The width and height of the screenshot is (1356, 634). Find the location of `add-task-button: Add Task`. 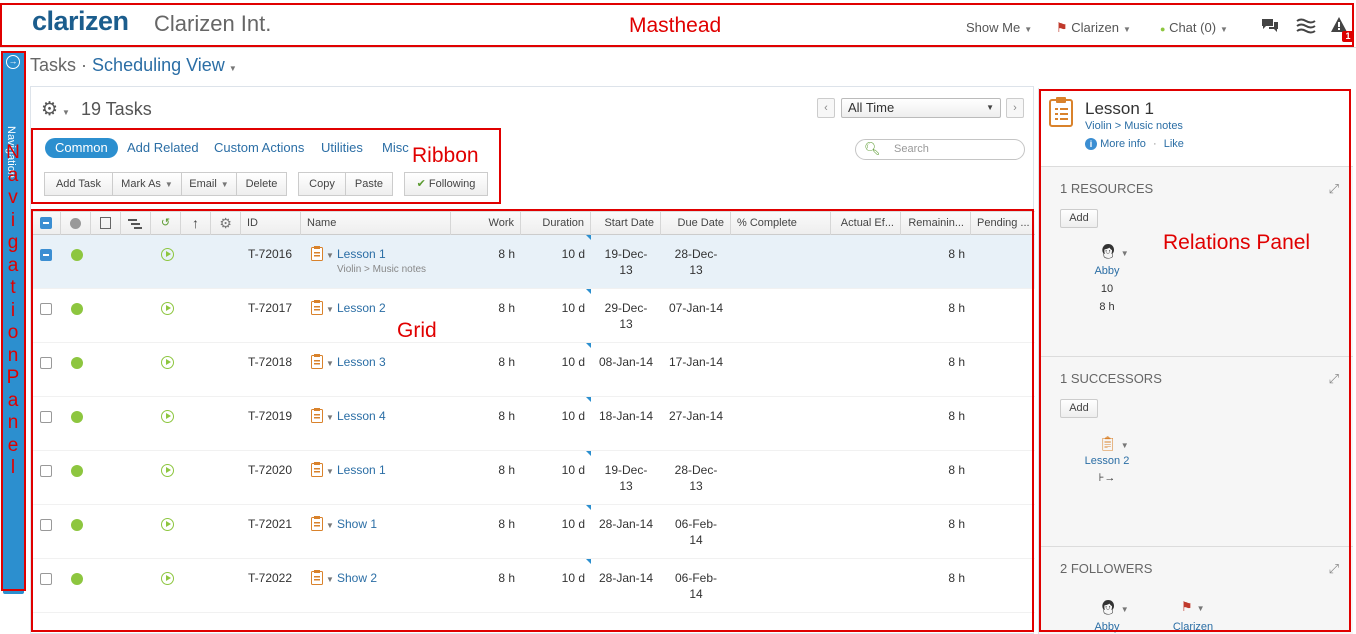

add-task-button: Add Task is located at coordinates (78, 184).